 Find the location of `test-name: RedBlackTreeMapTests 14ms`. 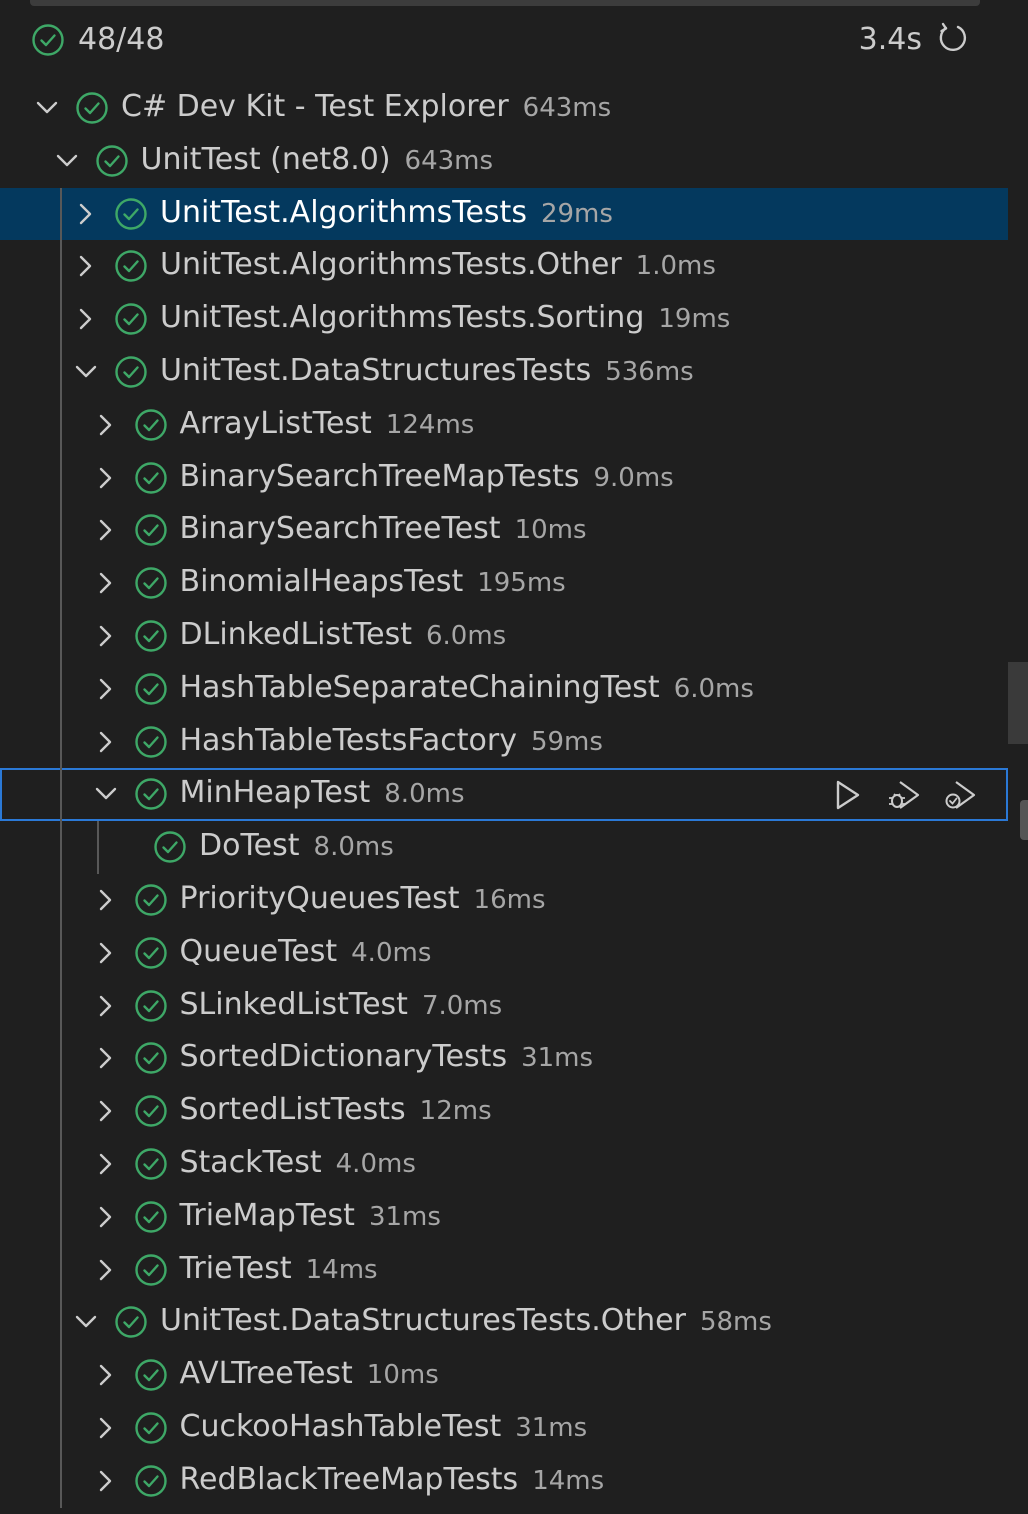

test-name: RedBlackTreeMapTests 14ms is located at coordinates (392, 1479).